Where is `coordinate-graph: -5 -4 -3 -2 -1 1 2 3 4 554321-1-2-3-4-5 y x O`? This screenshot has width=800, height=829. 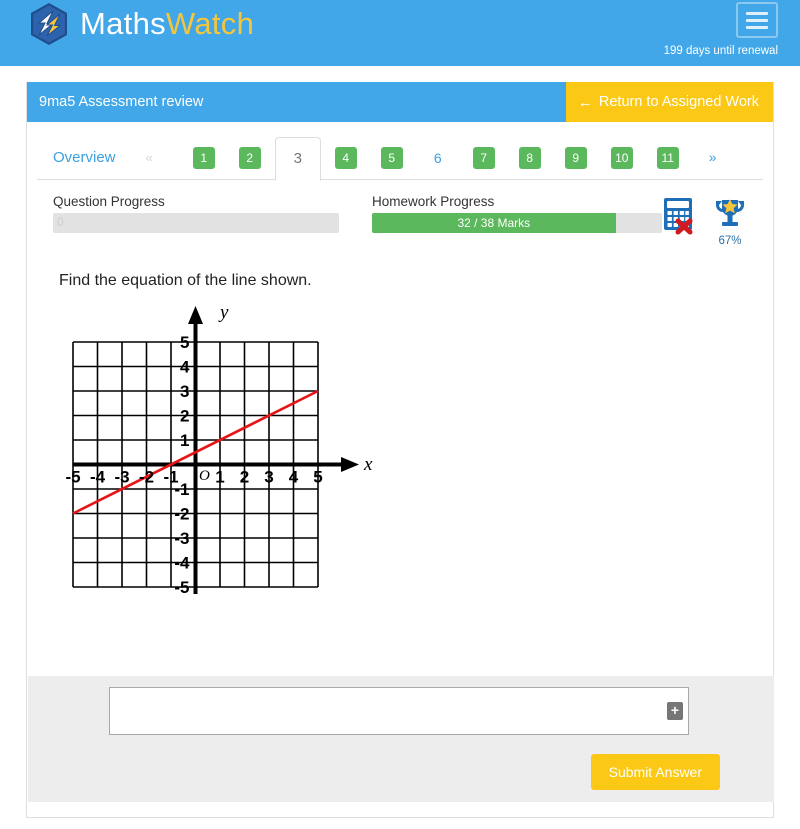 coordinate-graph: -5 -4 -3 -2 -1 1 2 3 4 554321-1-2-3-4-5 y x O is located at coordinates (219, 449).